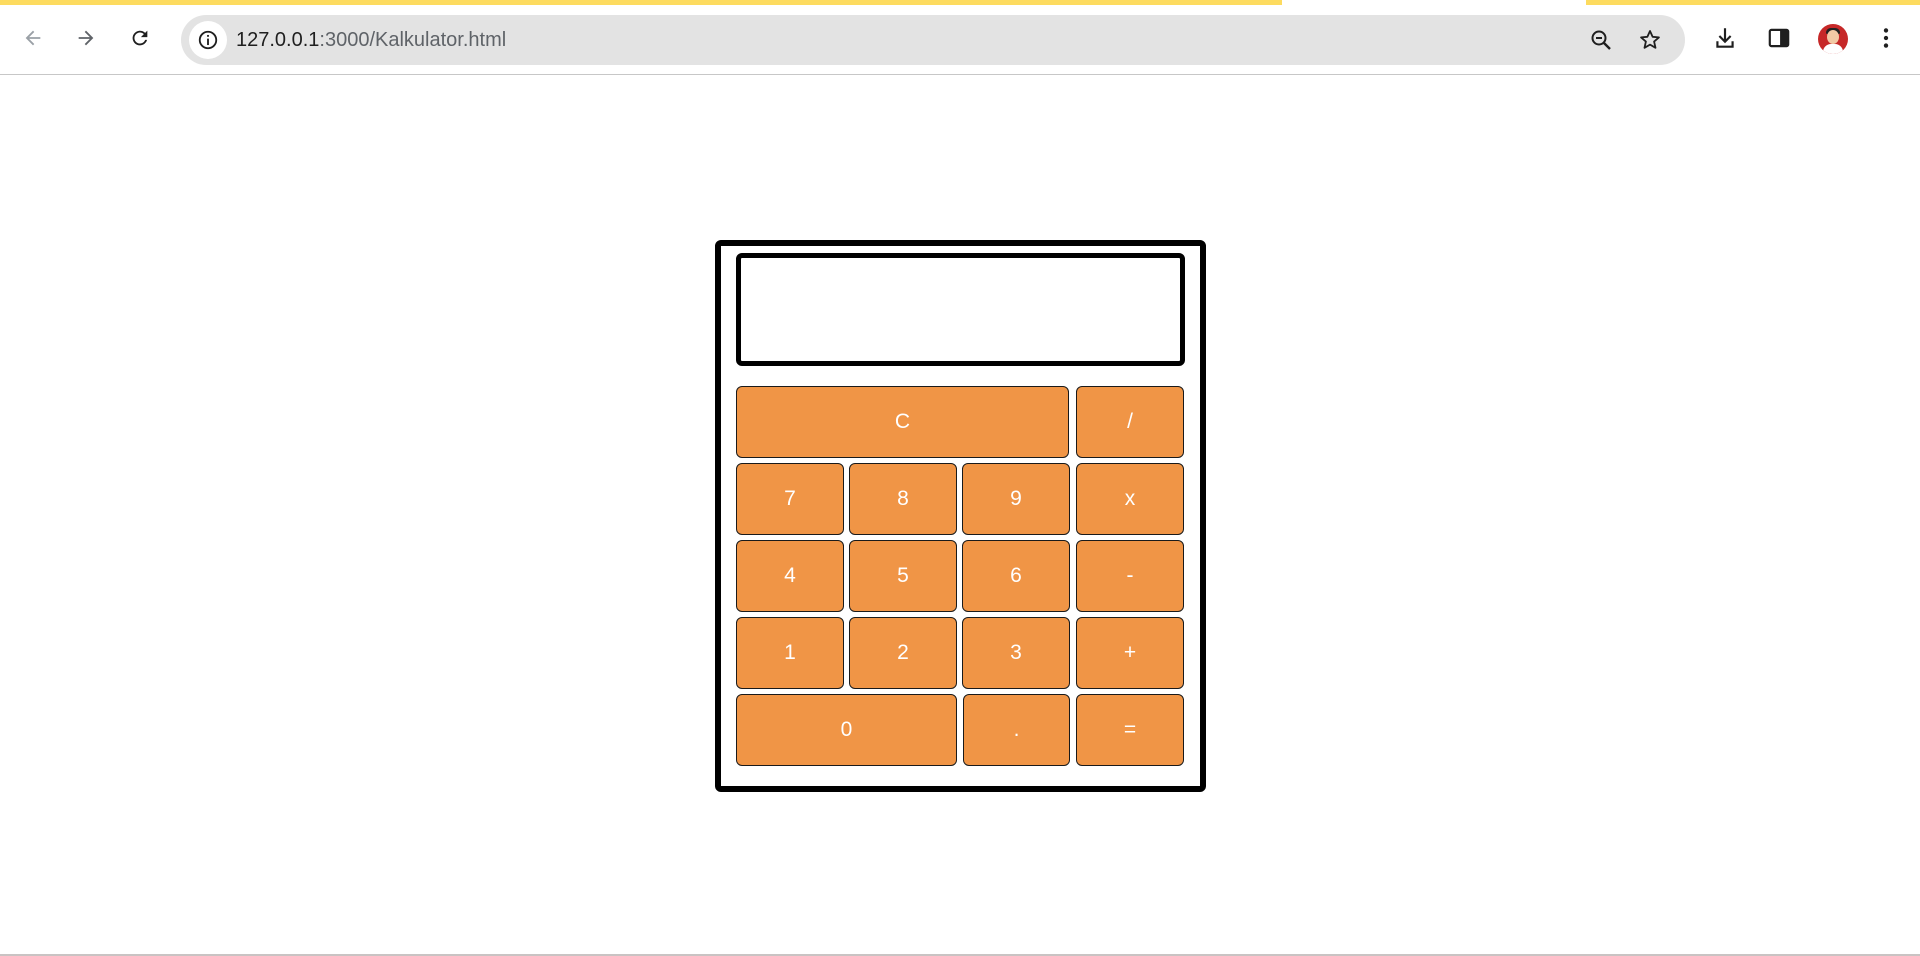  What do you see at coordinates (903, 576) in the screenshot?
I see `digit-5-button: 5` at bounding box center [903, 576].